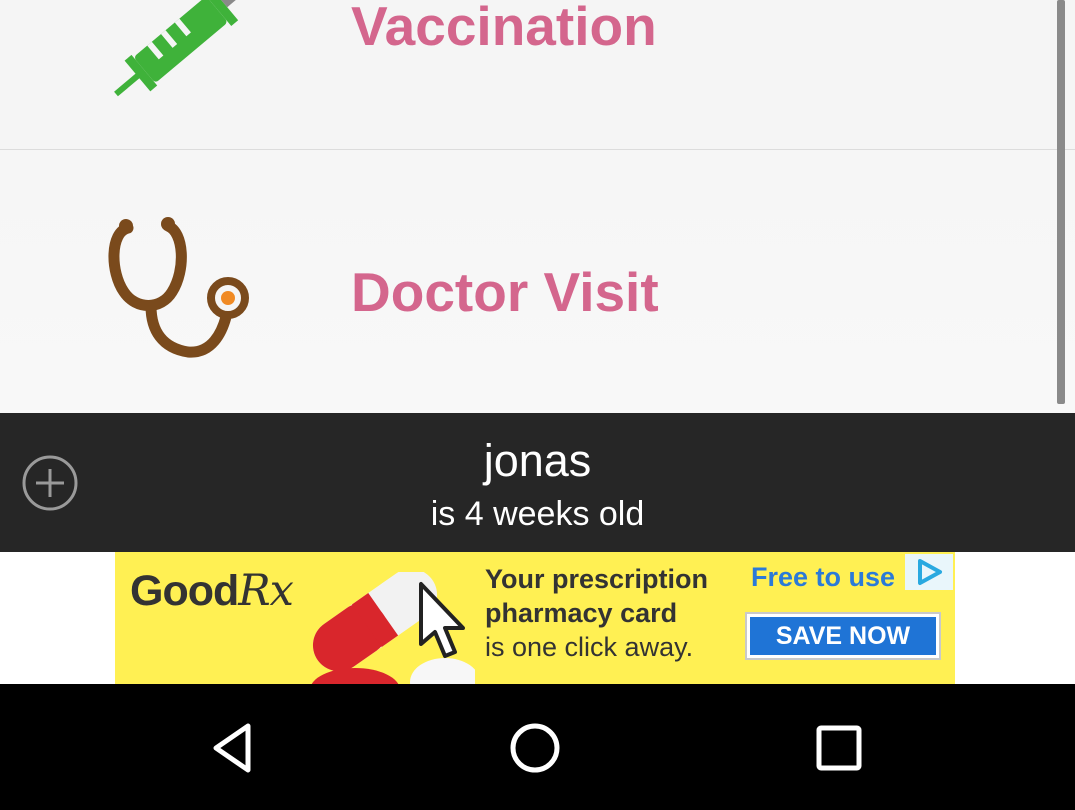  Describe the element at coordinates (581, 613) in the screenshot. I see `ad-line-2: pharmacy card` at that location.